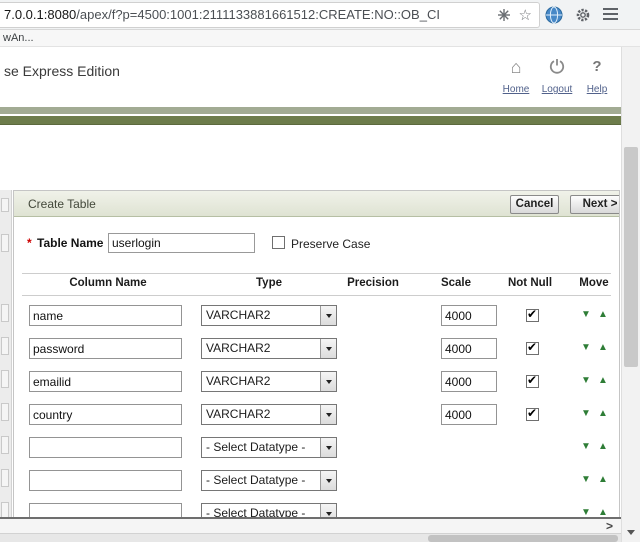  What do you see at coordinates (516, 68) in the screenshot?
I see `home-icon: ⌂` at bounding box center [516, 68].